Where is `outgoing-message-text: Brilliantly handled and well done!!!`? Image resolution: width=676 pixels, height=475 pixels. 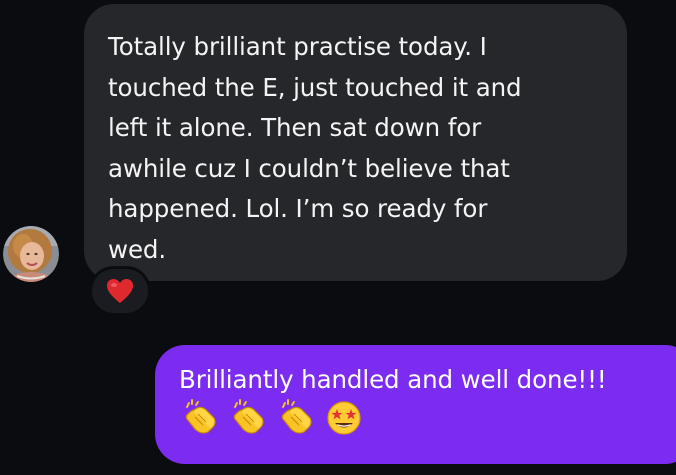 outgoing-message-text: Brilliantly handled and well done!!! is located at coordinates (393, 379).